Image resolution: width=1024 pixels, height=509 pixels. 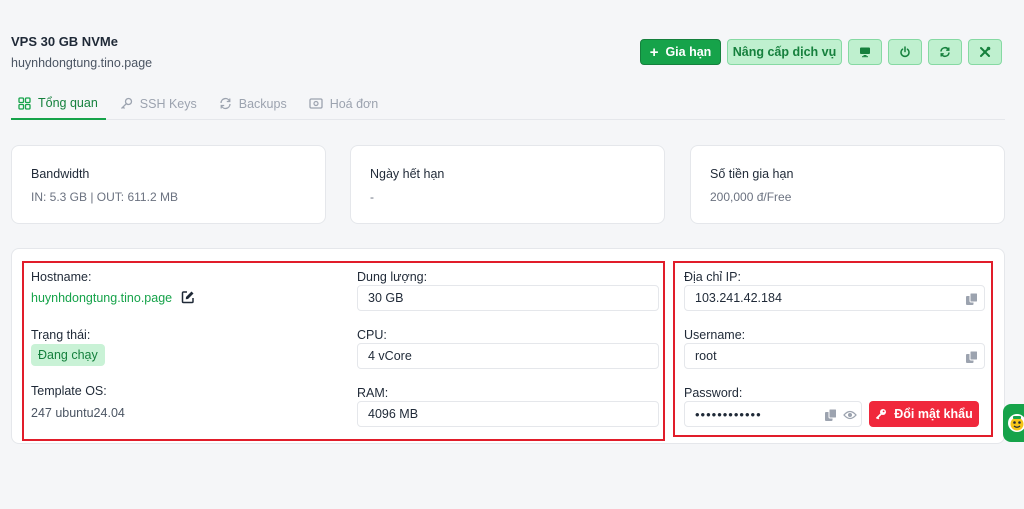 What do you see at coordinates (847, 184) in the screenshot?
I see `renewal-price-card: Số tiền gia hạn 200,000 đ/Free` at bounding box center [847, 184].